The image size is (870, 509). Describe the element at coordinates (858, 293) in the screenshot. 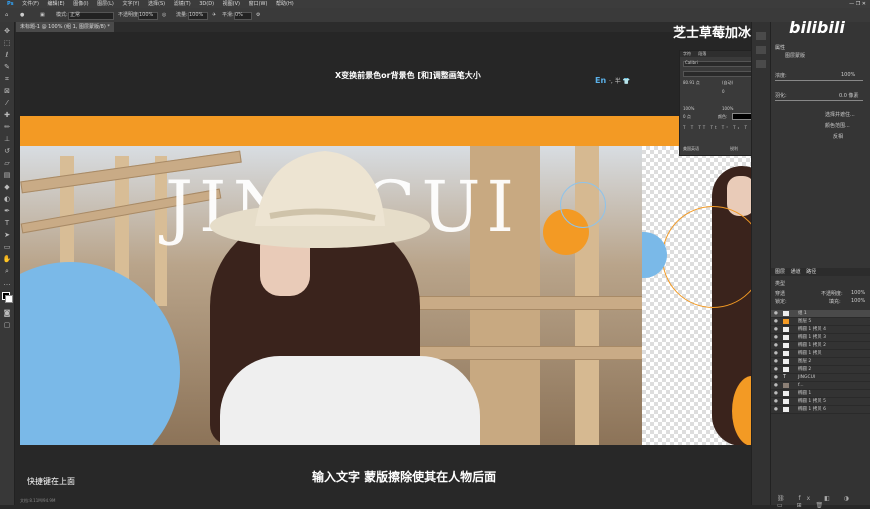

I see `layer-opacity-value: 100%` at that location.